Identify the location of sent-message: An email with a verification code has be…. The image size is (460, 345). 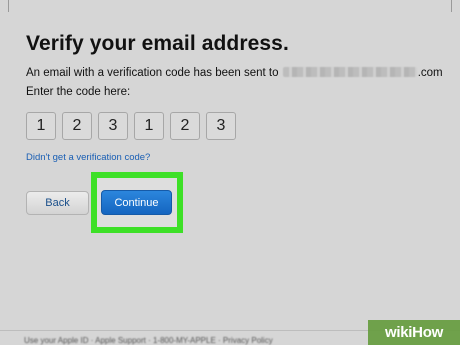
(241, 73).